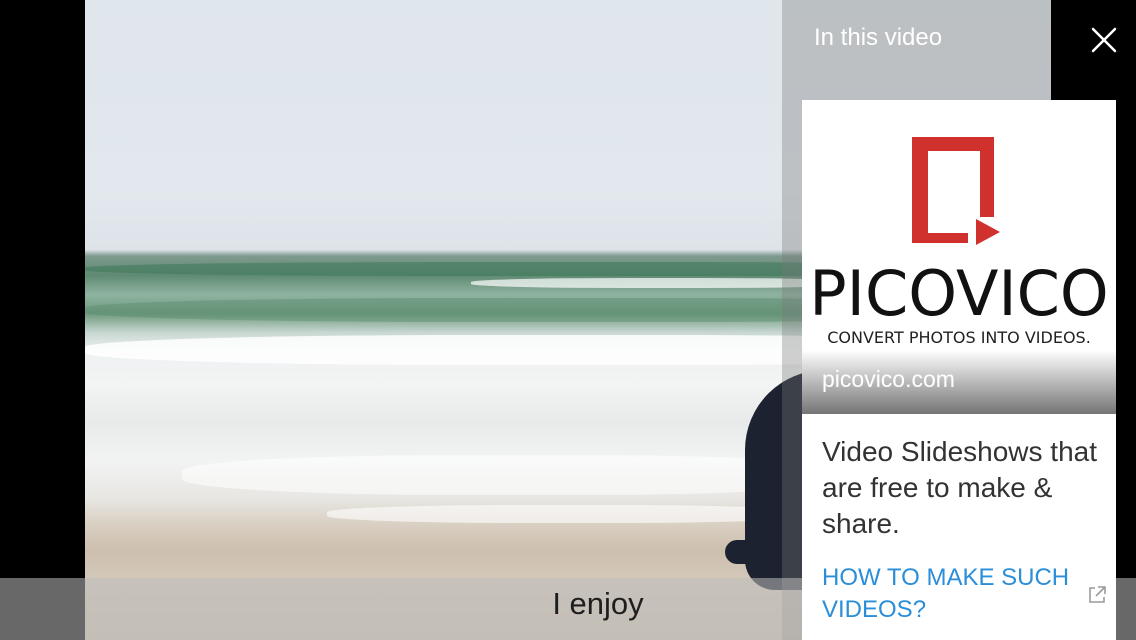 The width and height of the screenshot is (1136, 640). I want to click on external-link-icon, so click(1097, 595).